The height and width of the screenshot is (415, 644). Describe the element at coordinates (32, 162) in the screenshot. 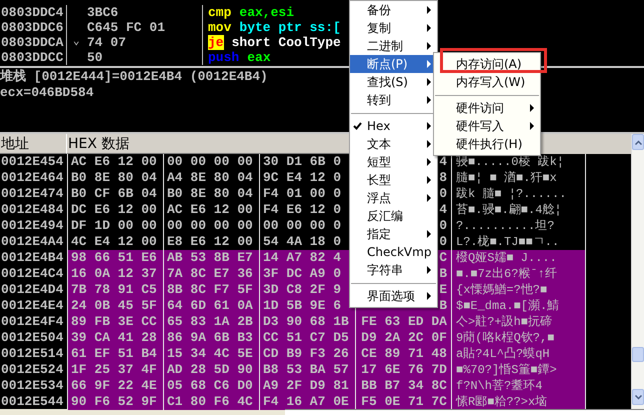

I see `address-cell-text: 0012E454` at that location.